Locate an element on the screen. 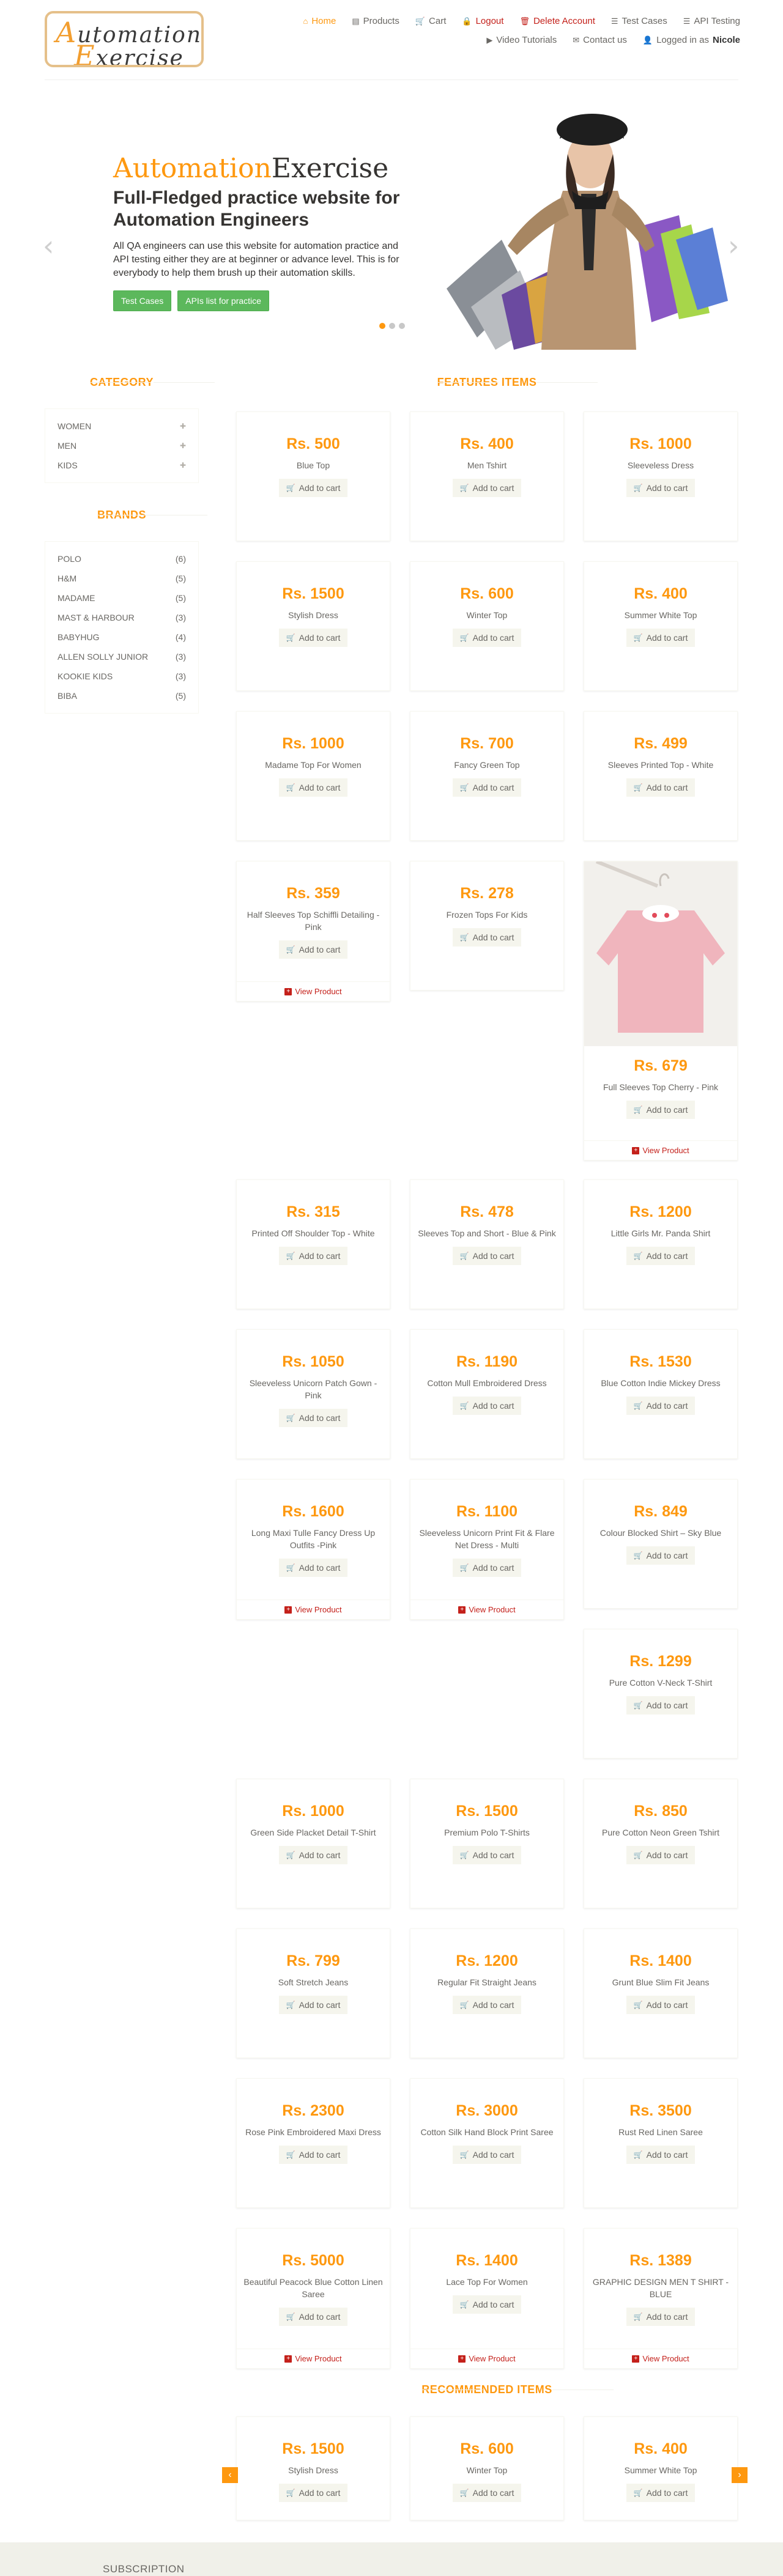 The image size is (783, 2576). hero-brand-title: AutomationExercise is located at coordinates (251, 168).